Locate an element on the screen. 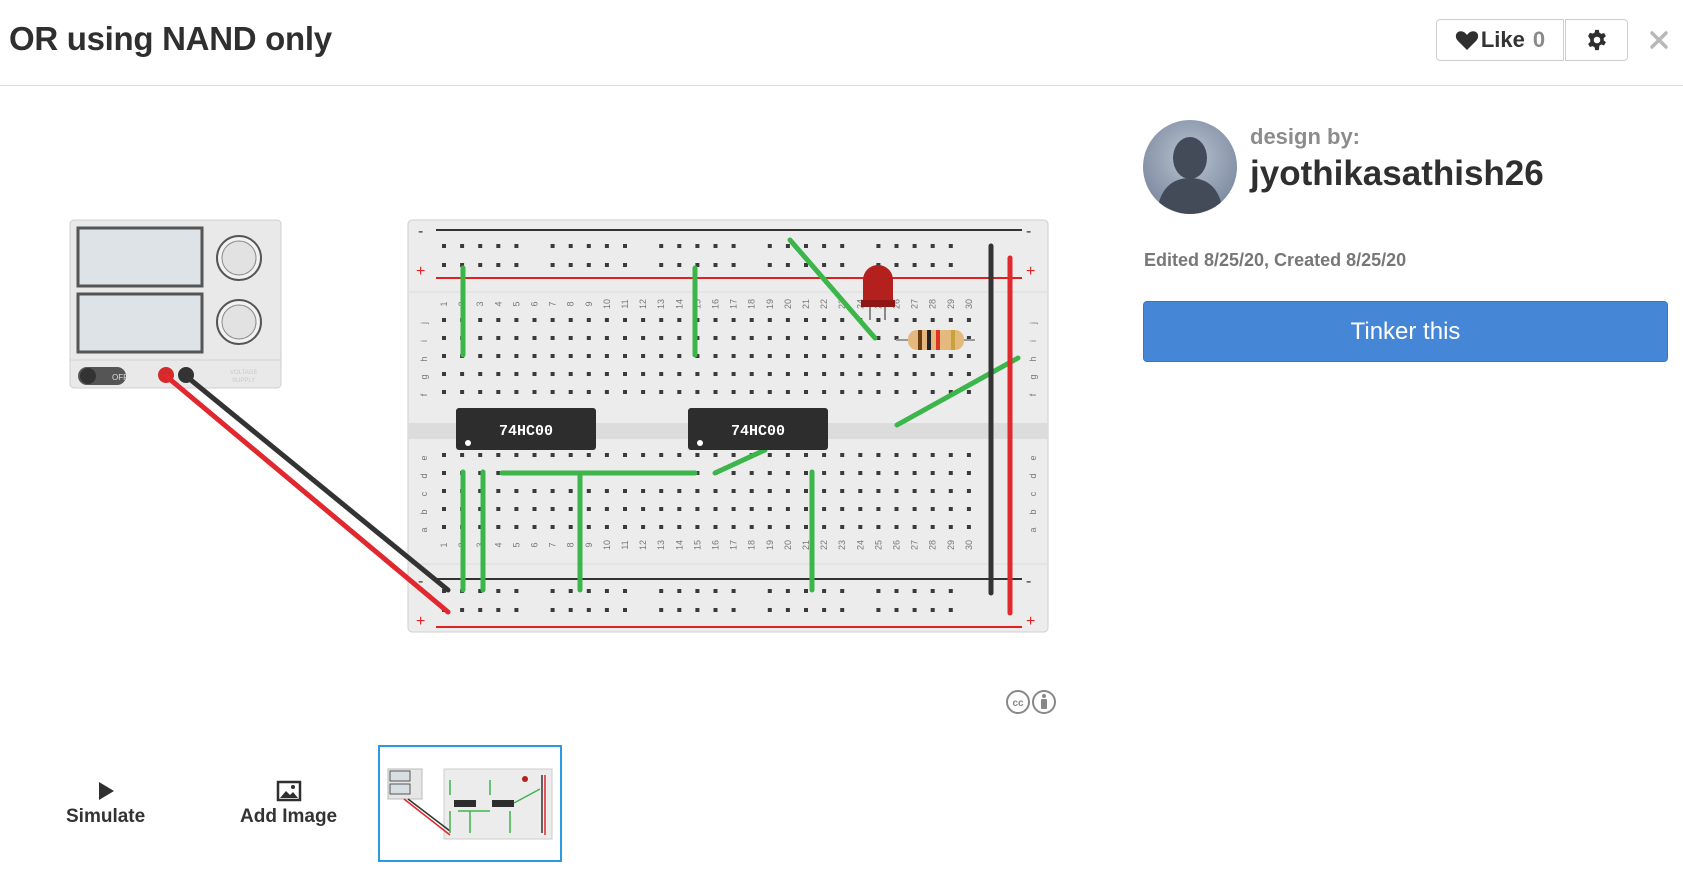  add-image-button: Add Image is located at coordinates (288, 804).